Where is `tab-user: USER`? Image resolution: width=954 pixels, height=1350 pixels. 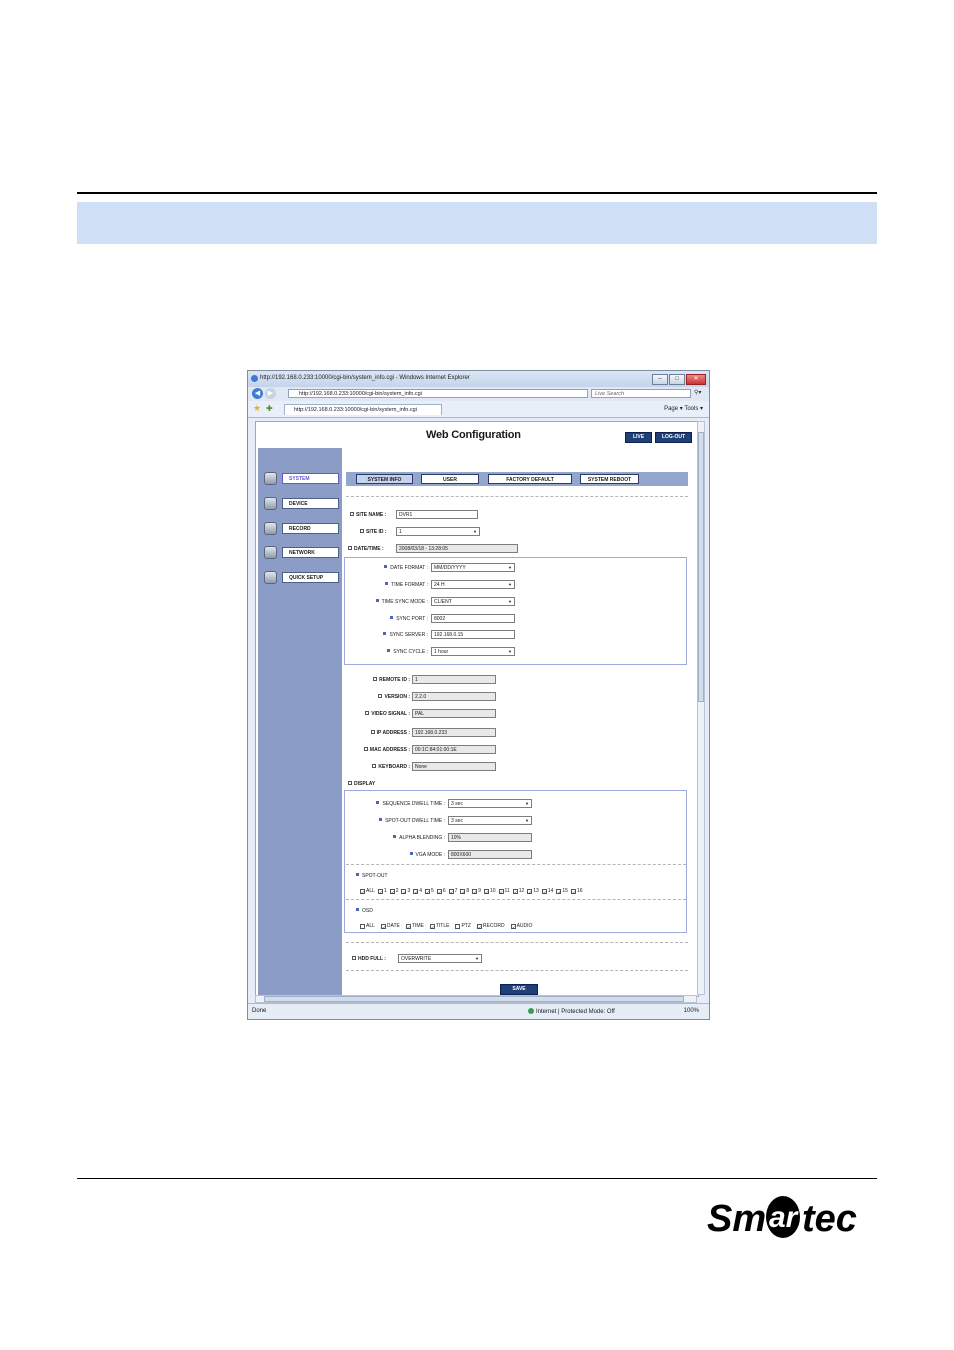
tab-user: USER is located at coordinates (450, 479).